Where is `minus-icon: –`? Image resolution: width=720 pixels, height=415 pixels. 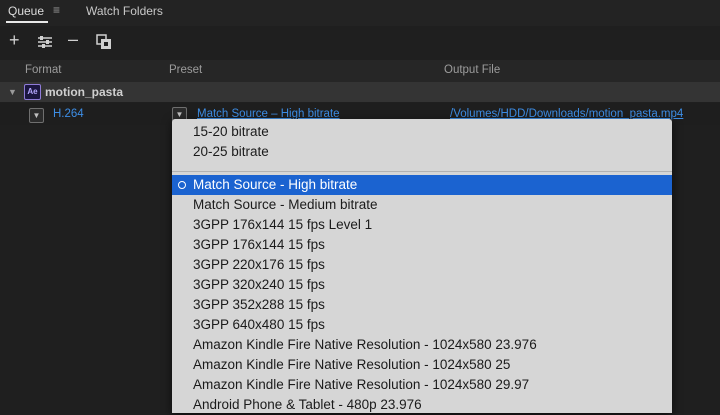
minus-icon: – is located at coordinates (73, 39).